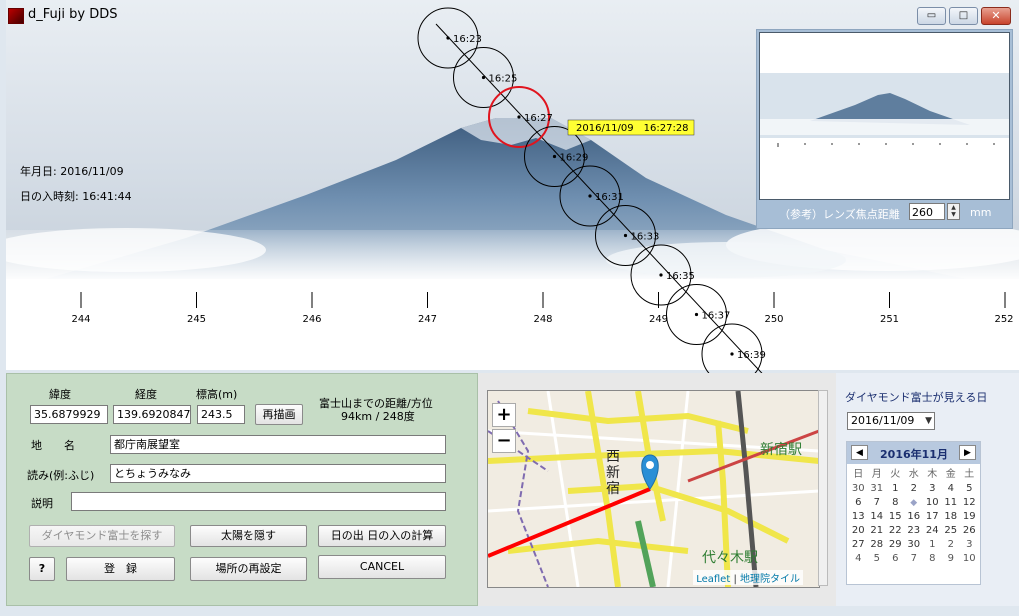 Image resolution: width=1019 pixels, height=616 pixels. I want to click on maximize-icon: □, so click(963, 15).